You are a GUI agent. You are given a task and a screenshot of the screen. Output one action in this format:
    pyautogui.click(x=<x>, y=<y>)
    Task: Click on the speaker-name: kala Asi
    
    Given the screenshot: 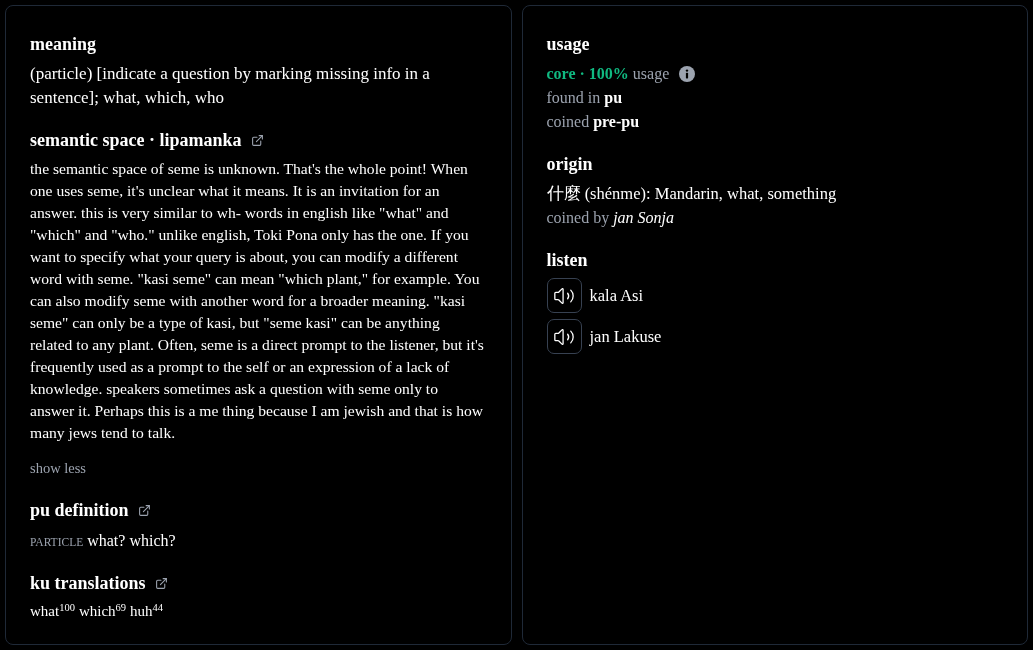 What is the action you would take?
    pyautogui.click(x=616, y=295)
    